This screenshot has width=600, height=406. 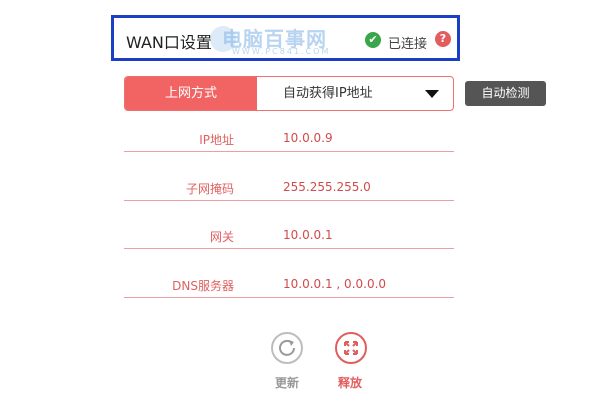 I want to click on gateway-value: 10.0.0.1, so click(x=308, y=235).